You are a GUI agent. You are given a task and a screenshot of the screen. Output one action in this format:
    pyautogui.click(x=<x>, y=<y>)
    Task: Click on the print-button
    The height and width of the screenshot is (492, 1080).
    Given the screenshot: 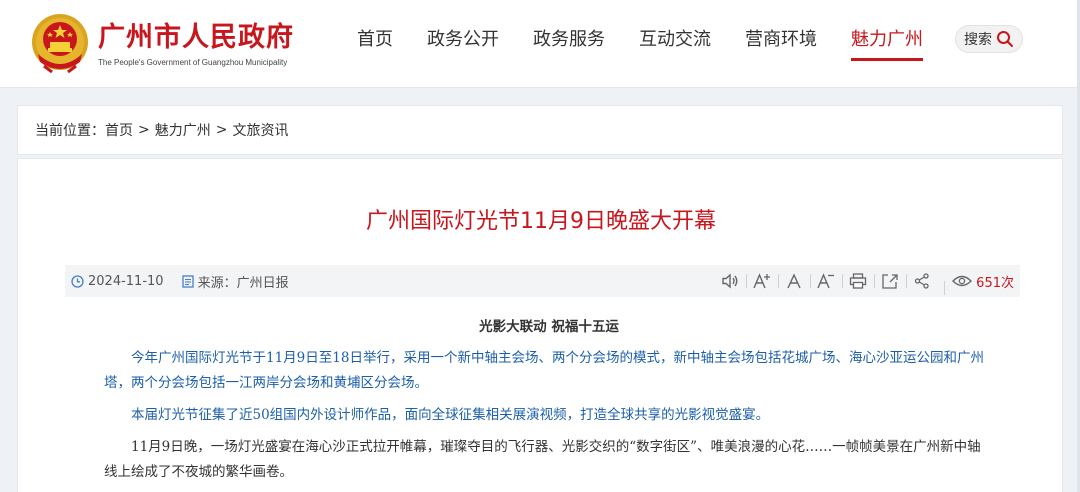 What is the action you would take?
    pyautogui.click(x=858, y=281)
    